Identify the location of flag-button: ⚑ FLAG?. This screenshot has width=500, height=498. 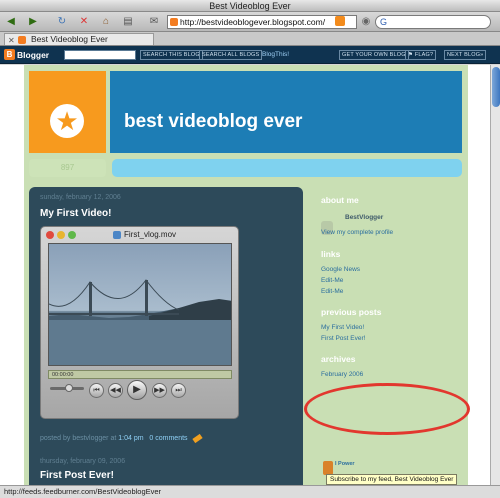
(421, 55).